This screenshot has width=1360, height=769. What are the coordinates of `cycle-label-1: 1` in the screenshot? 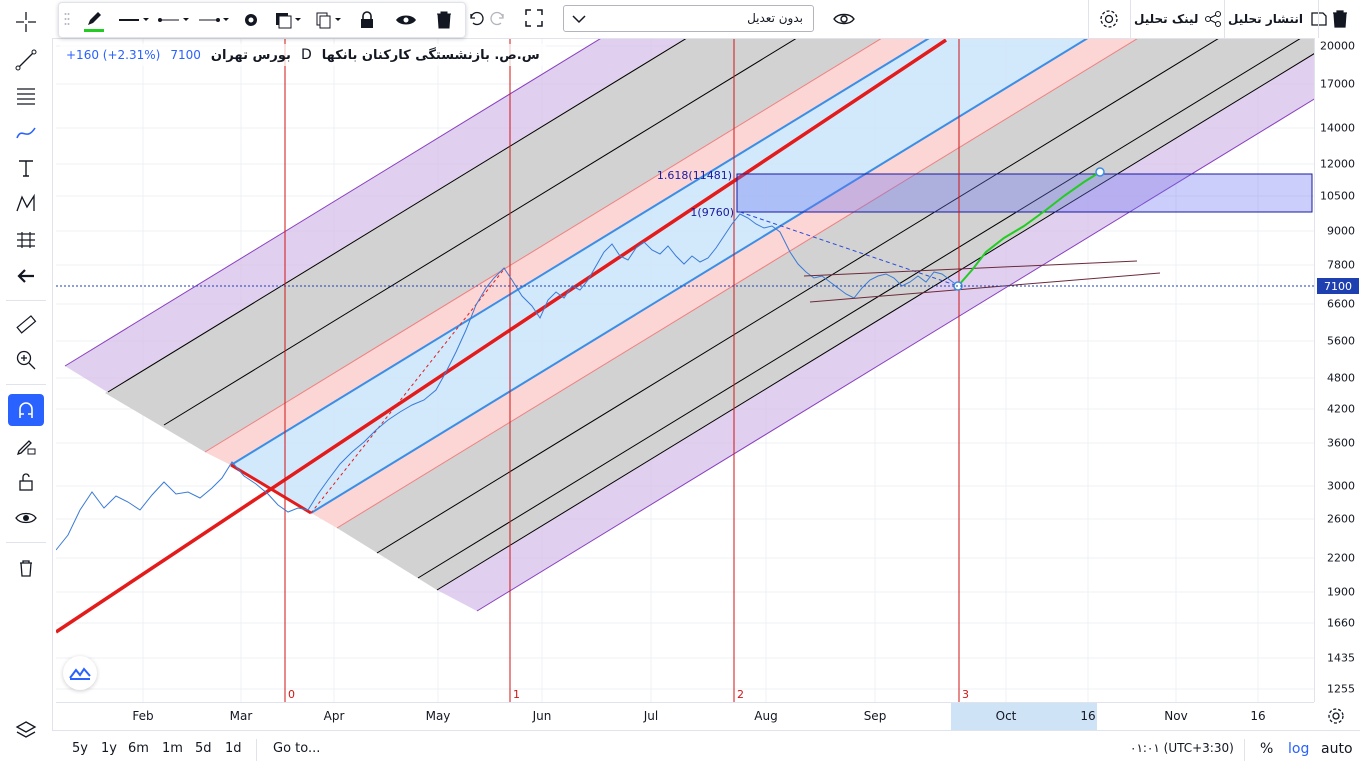 It's located at (516, 694).